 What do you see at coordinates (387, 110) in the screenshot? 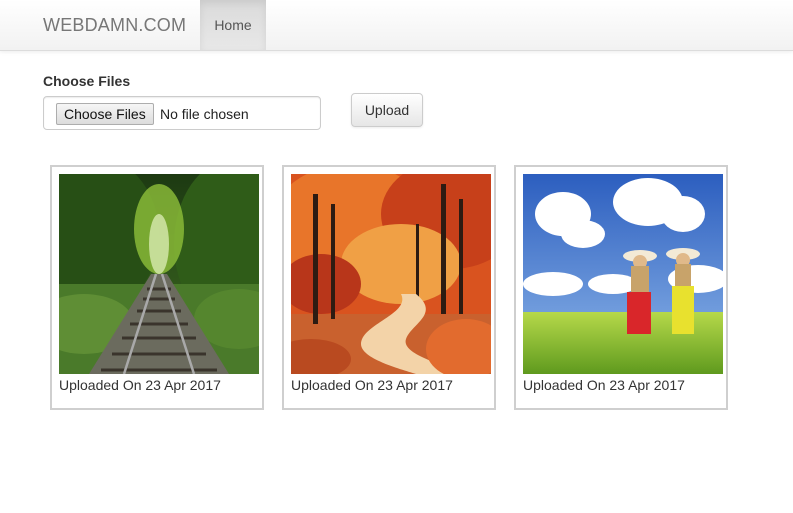
I see `upload-button: Upload` at bounding box center [387, 110].